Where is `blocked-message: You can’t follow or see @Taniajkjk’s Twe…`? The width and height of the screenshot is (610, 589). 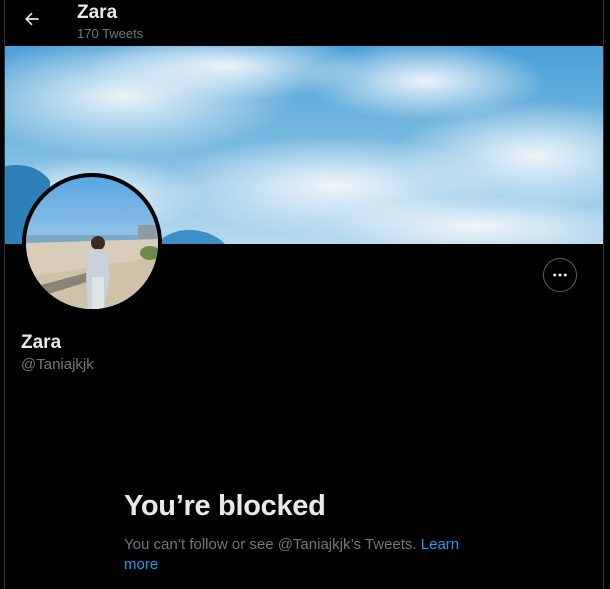 blocked-message: You can’t follow or see @Taniajkjk’s Twe… is located at coordinates (270, 544).